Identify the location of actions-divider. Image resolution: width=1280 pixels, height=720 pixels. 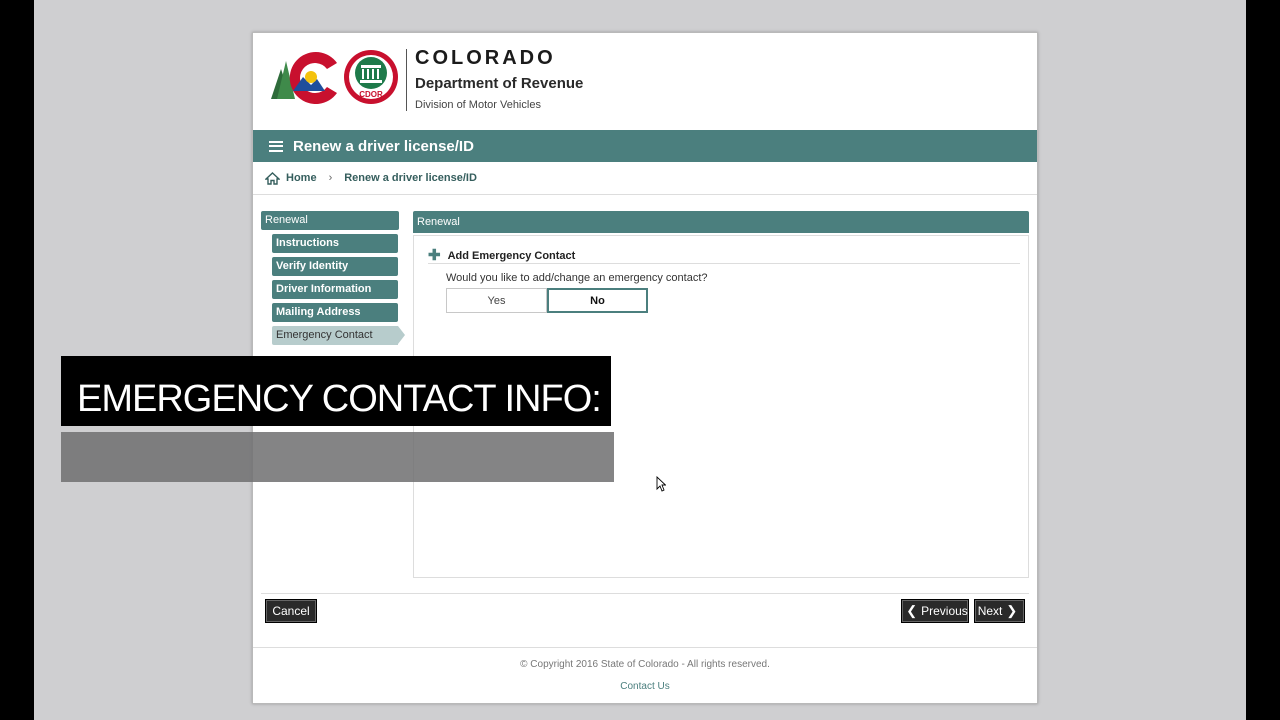
(645, 593).